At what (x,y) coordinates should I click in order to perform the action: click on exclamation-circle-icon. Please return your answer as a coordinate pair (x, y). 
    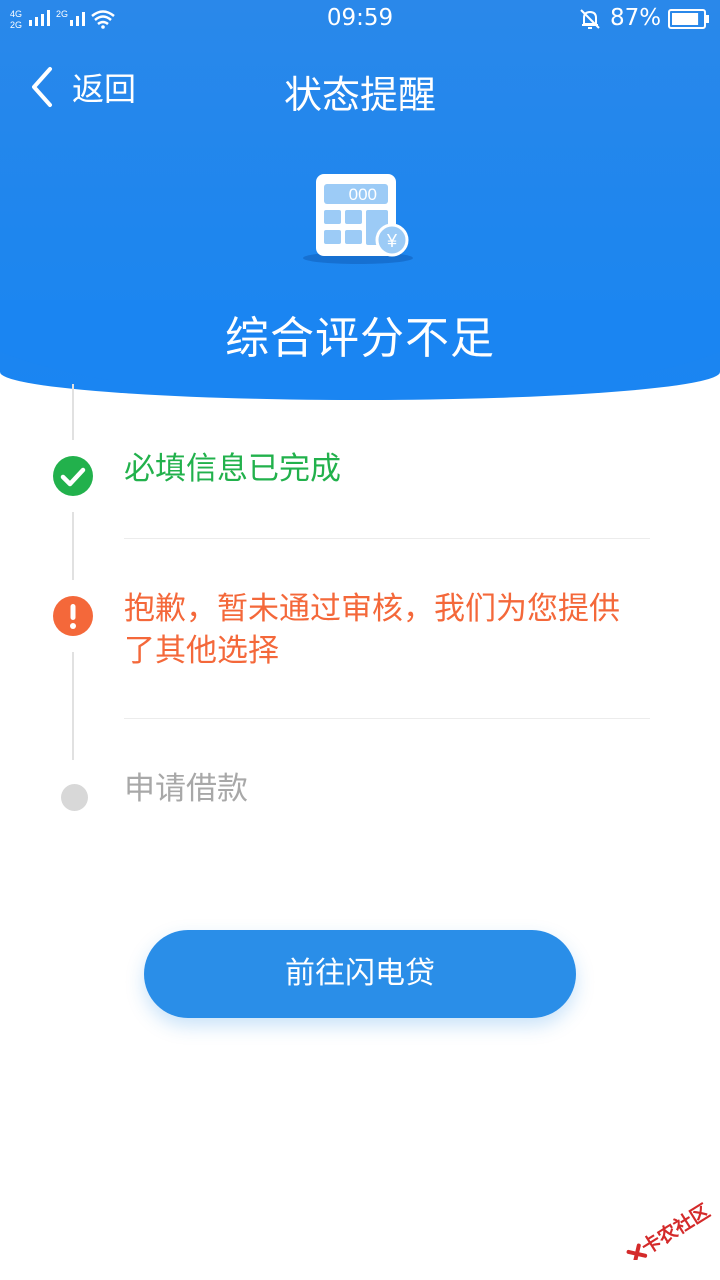
    Looking at the image, I should click on (73, 616).